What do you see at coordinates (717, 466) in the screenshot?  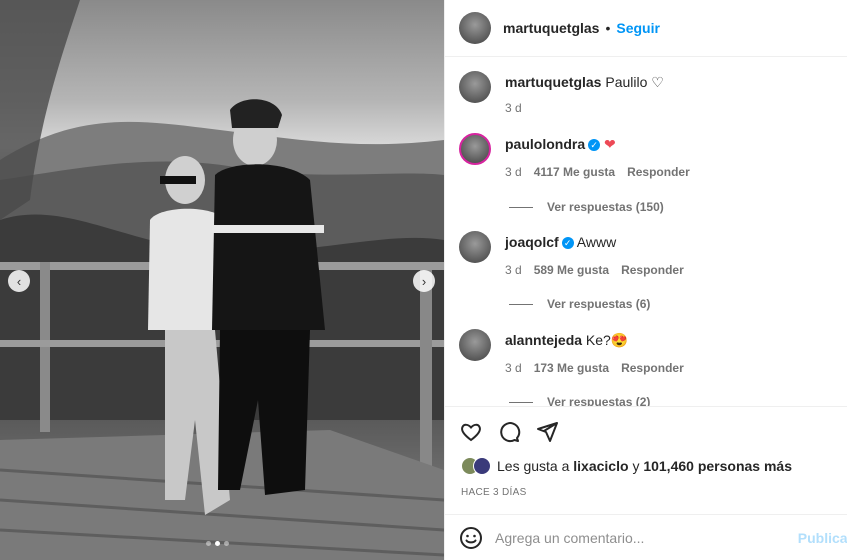 I see `likes-count: 101,460 personas más` at bounding box center [717, 466].